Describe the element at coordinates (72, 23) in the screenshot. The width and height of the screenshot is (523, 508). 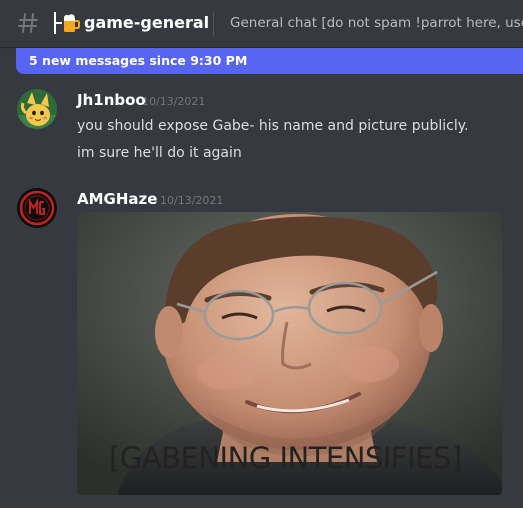
I see `beer-mug-icon` at that location.